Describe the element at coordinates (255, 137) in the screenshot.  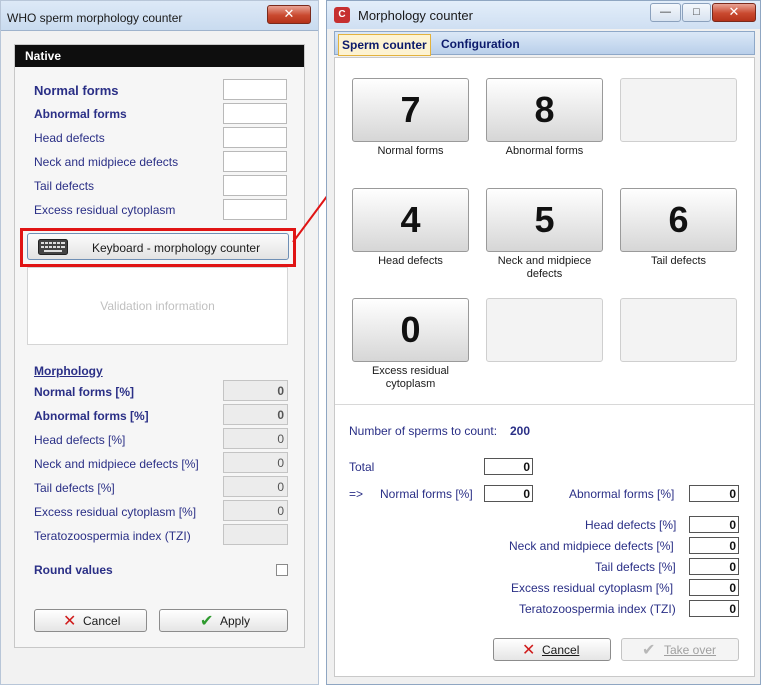
I see `head-defects-input` at that location.